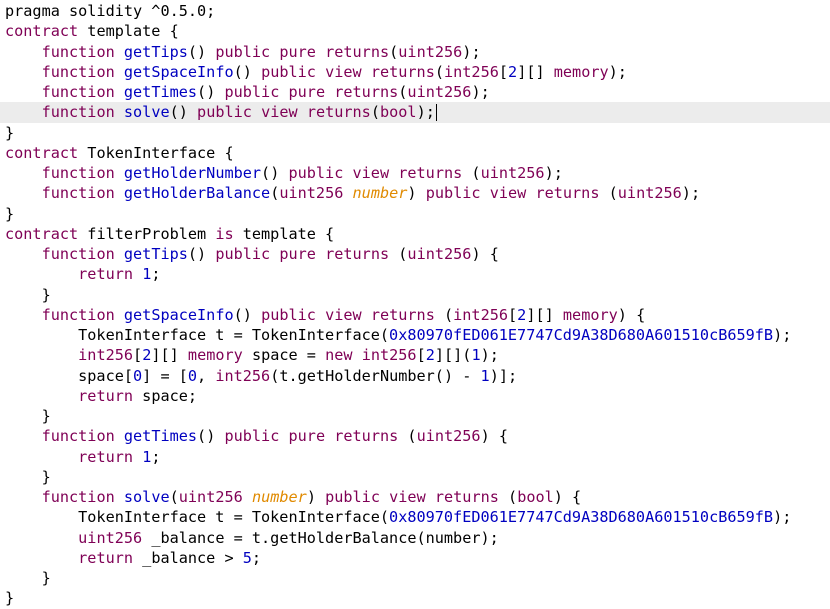 This screenshot has height=609, width=830. What do you see at coordinates (415, 234) in the screenshot?
I see `code-line: contract filterProblem is template {` at bounding box center [415, 234].